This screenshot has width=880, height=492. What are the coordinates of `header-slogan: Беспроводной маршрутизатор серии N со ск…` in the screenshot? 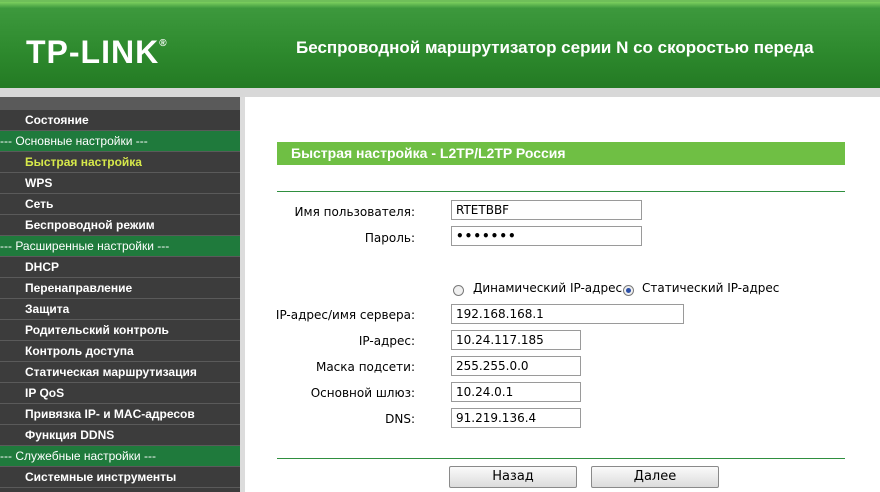 It's located at (555, 47).